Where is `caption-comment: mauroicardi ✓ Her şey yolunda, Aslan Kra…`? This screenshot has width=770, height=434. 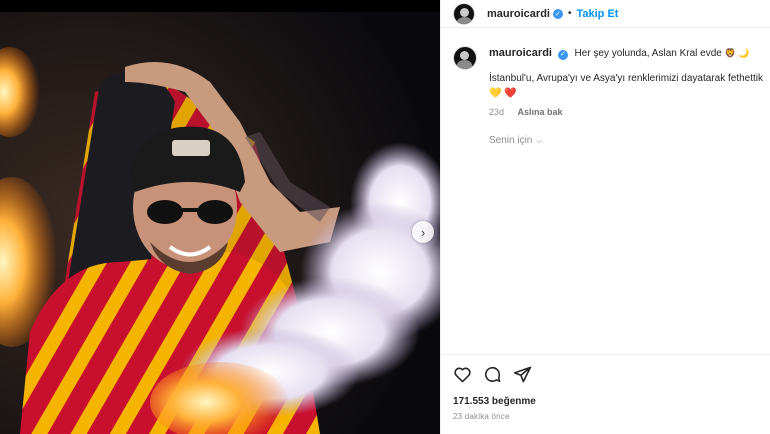 caption-comment: mauroicardi ✓ Her şey yolunda, Aslan Kra… is located at coordinates (611, 81).